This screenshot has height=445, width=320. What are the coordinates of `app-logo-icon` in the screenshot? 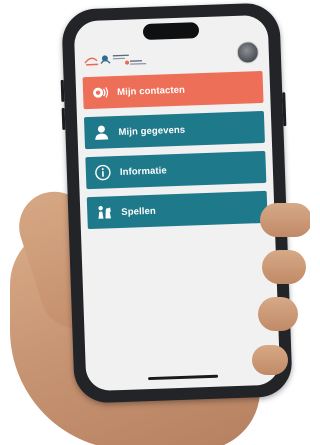 It's located at (120, 59).